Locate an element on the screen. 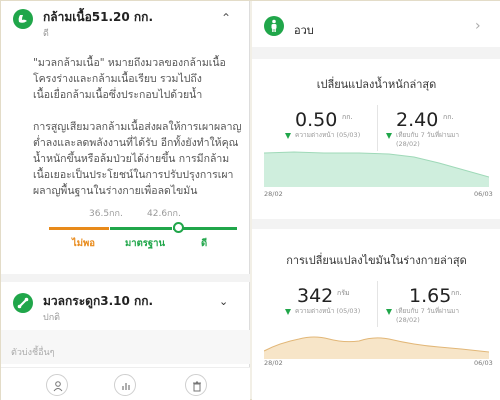 This screenshot has width=500, height=400. chart-icon is located at coordinates (125, 385).